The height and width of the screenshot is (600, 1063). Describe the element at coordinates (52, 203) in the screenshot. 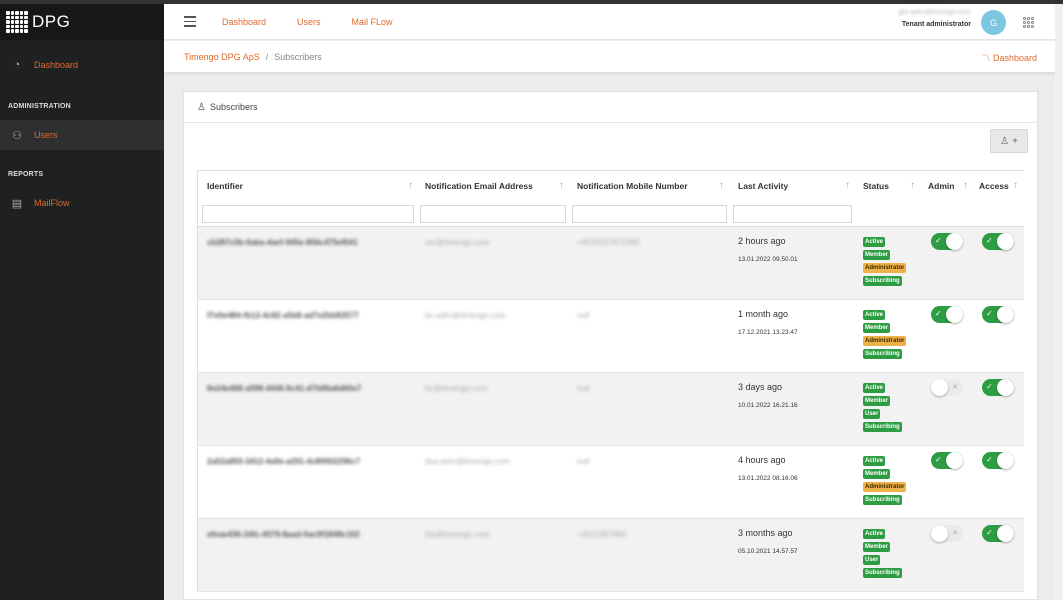

I see `sidebar-item-label: MailFlow` at that location.